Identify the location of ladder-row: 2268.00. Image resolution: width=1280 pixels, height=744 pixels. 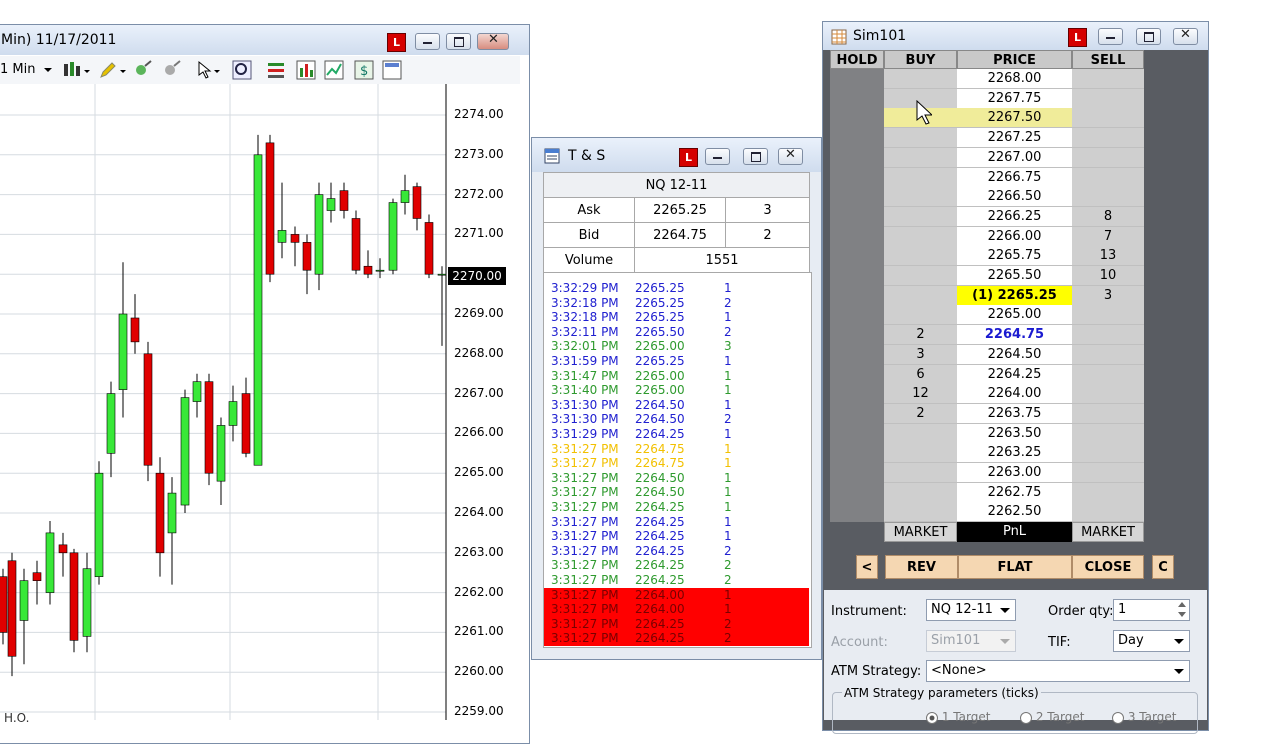
(1014, 79).